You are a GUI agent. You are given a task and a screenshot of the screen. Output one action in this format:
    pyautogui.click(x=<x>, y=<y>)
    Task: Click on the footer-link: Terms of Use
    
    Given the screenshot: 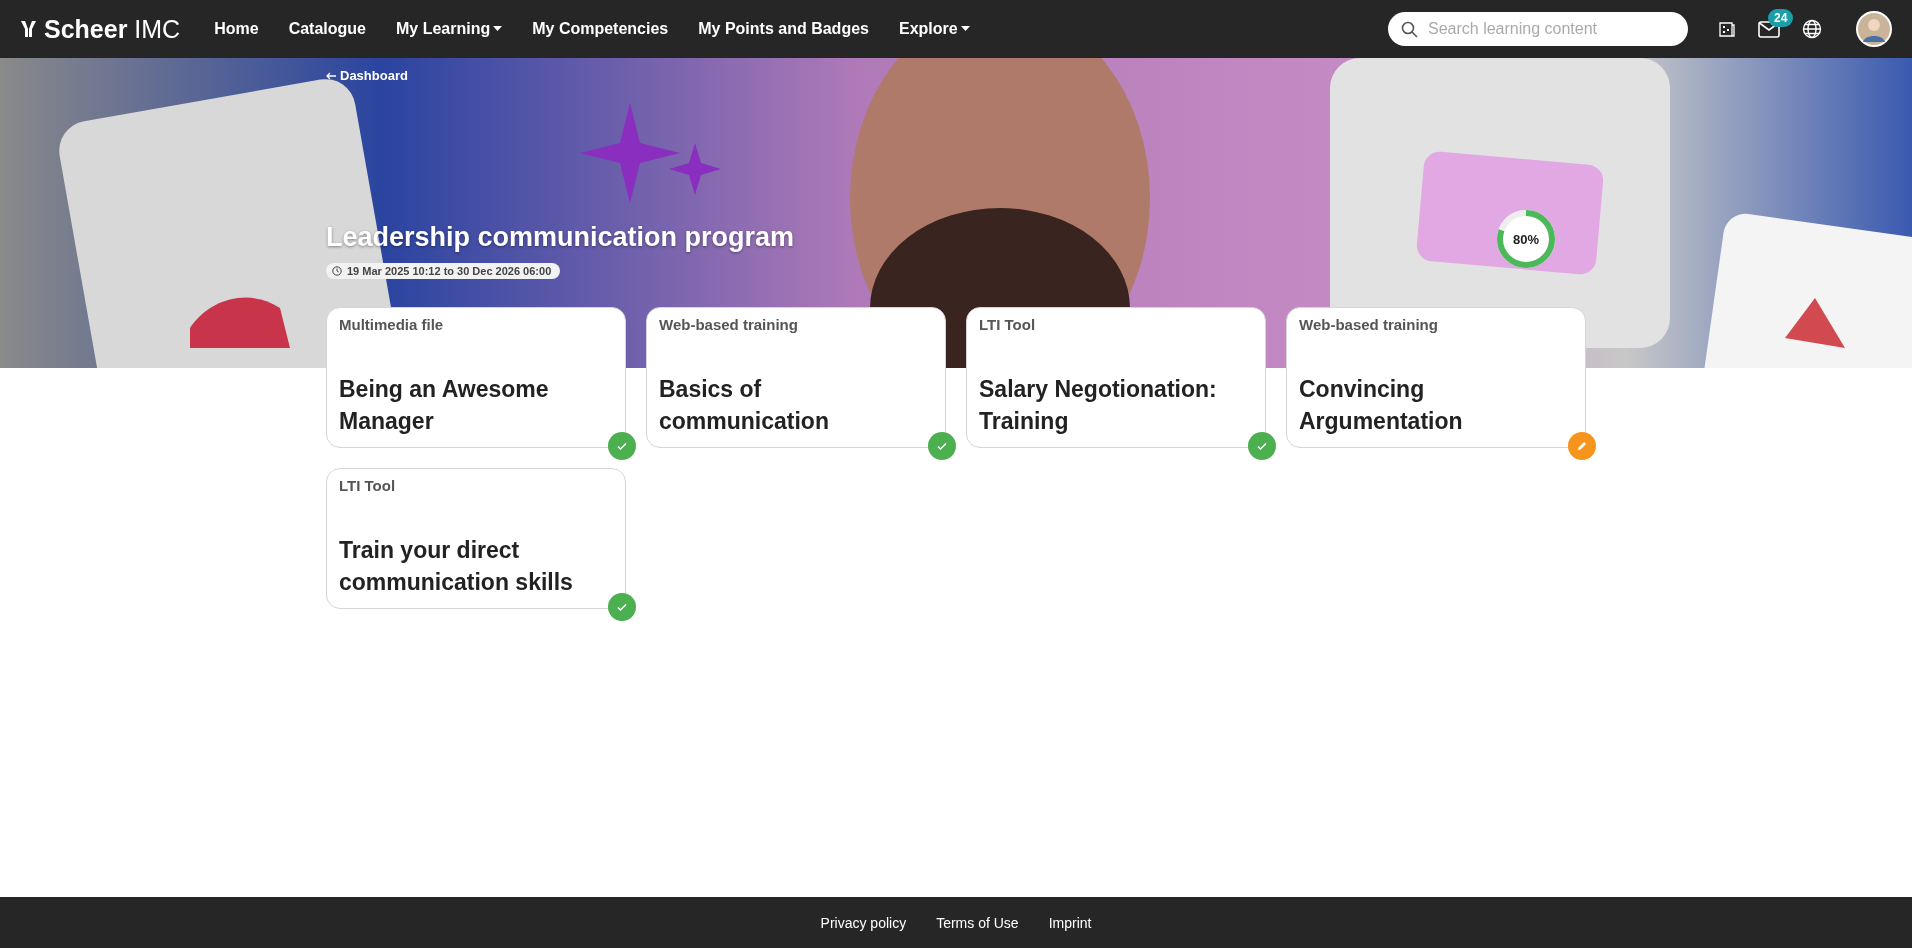 What is the action you would take?
    pyautogui.click(x=977, y=922)
    